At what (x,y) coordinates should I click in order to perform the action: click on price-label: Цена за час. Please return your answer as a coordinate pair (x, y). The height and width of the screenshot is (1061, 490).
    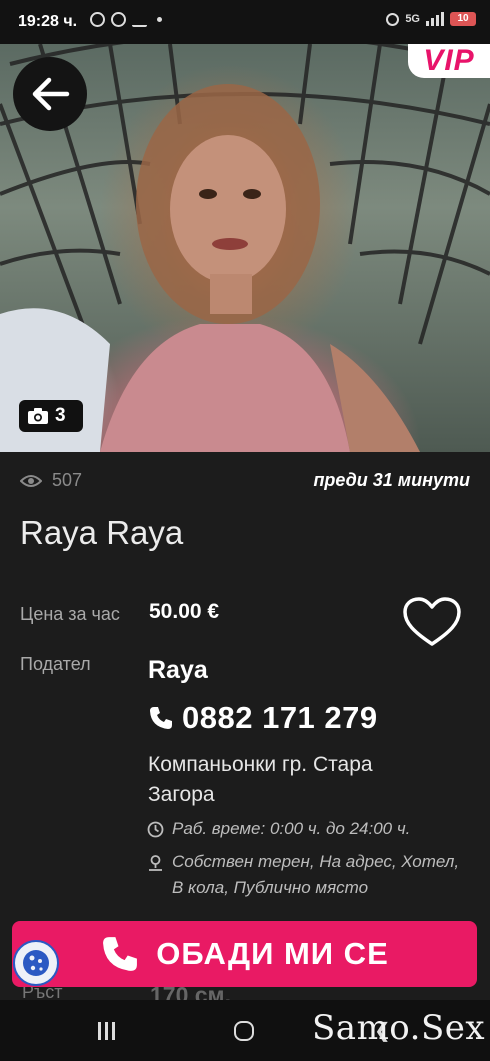
    Looking at the image, I should click on (70, 614).